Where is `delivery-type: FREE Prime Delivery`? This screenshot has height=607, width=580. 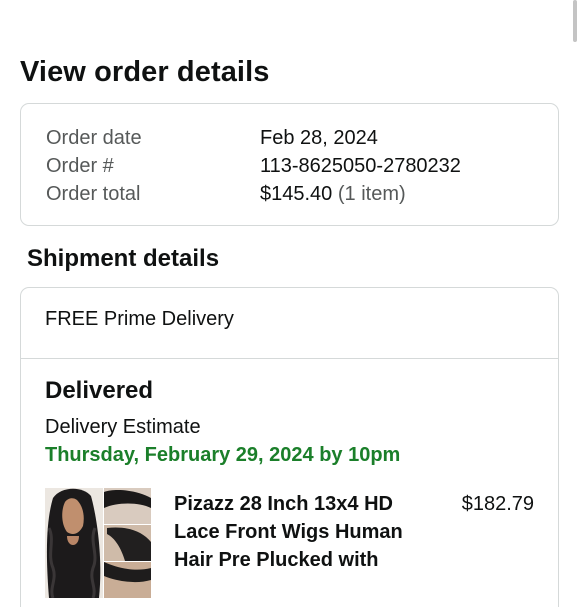 delivery-type: FREE Prime Delivery is located at coordinates (139, 319).